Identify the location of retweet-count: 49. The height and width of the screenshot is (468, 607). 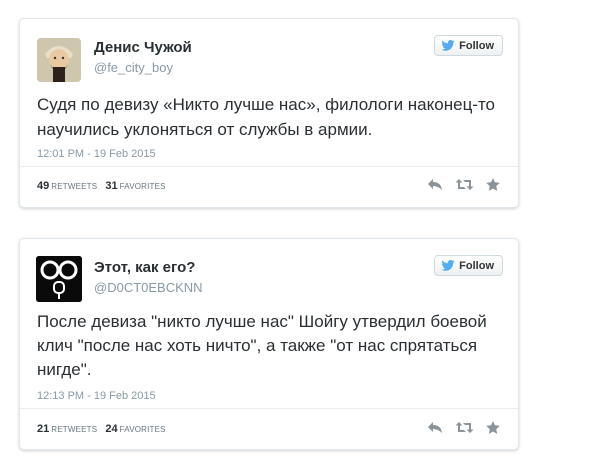
(43, 186).